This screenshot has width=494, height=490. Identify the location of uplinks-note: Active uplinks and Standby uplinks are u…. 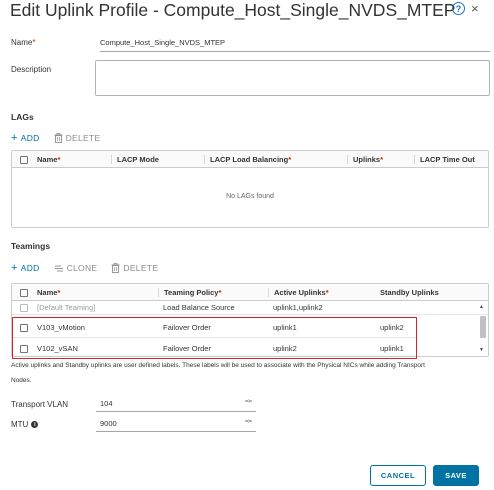
(218, 373).